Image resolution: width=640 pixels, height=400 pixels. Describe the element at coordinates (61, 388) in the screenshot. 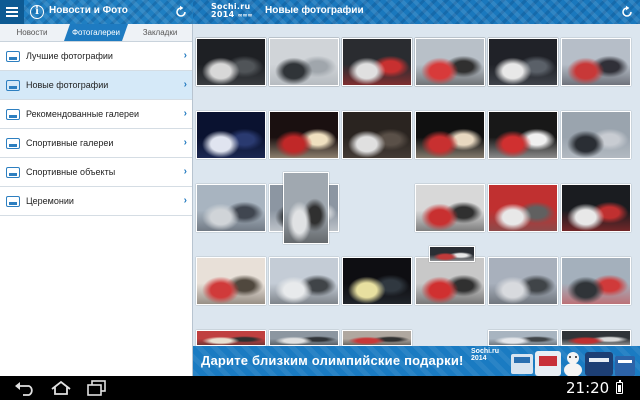

I see `home-icon` at that location.